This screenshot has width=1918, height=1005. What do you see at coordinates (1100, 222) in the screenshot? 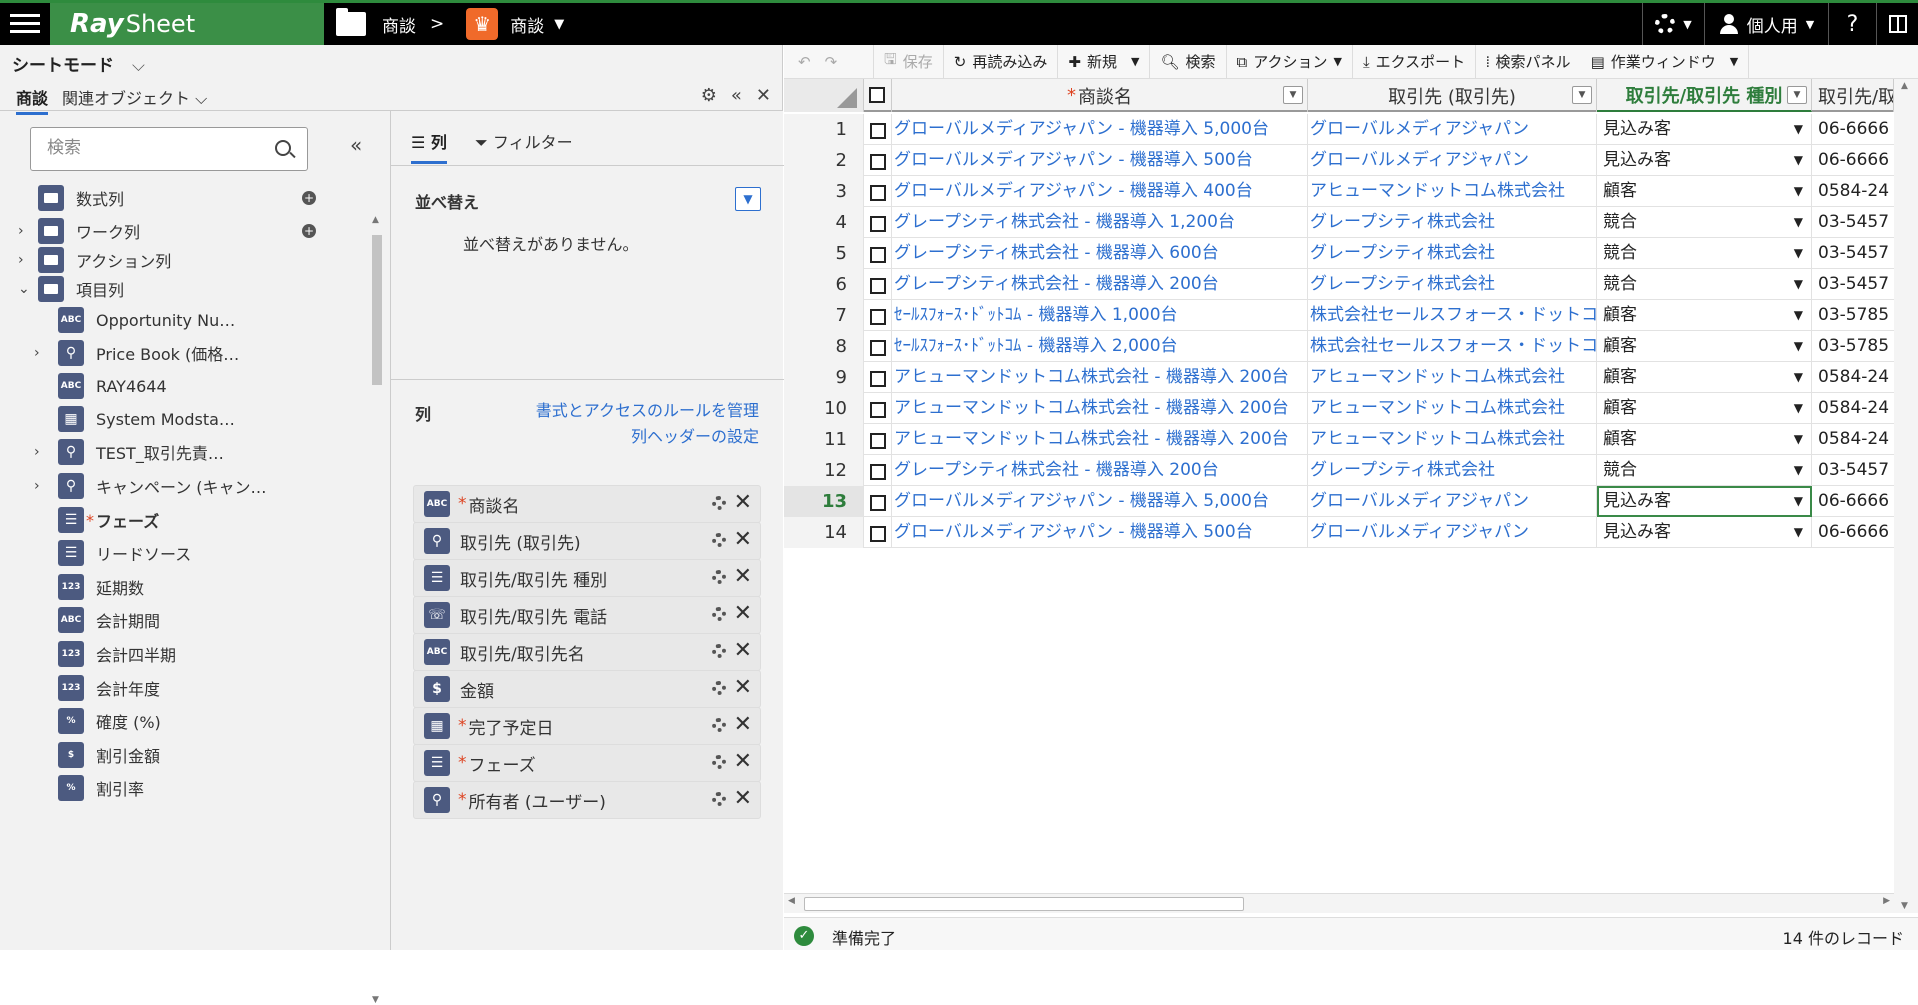
I see `opportunity-name-cell: グレープシティ株式会社 - 機器導入 1,200台` at bounding box center [1100, 222].